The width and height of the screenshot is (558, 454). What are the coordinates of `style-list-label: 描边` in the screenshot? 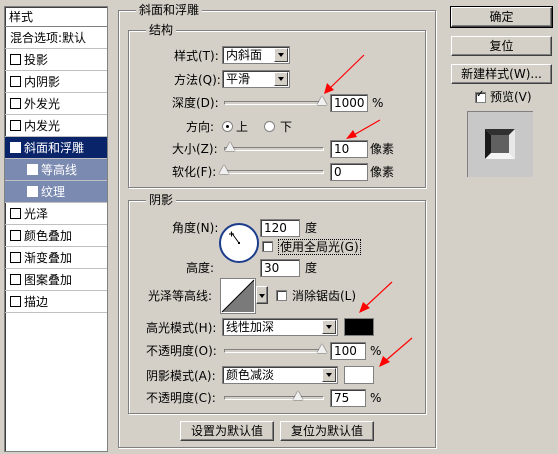 It's located at (36, 302).